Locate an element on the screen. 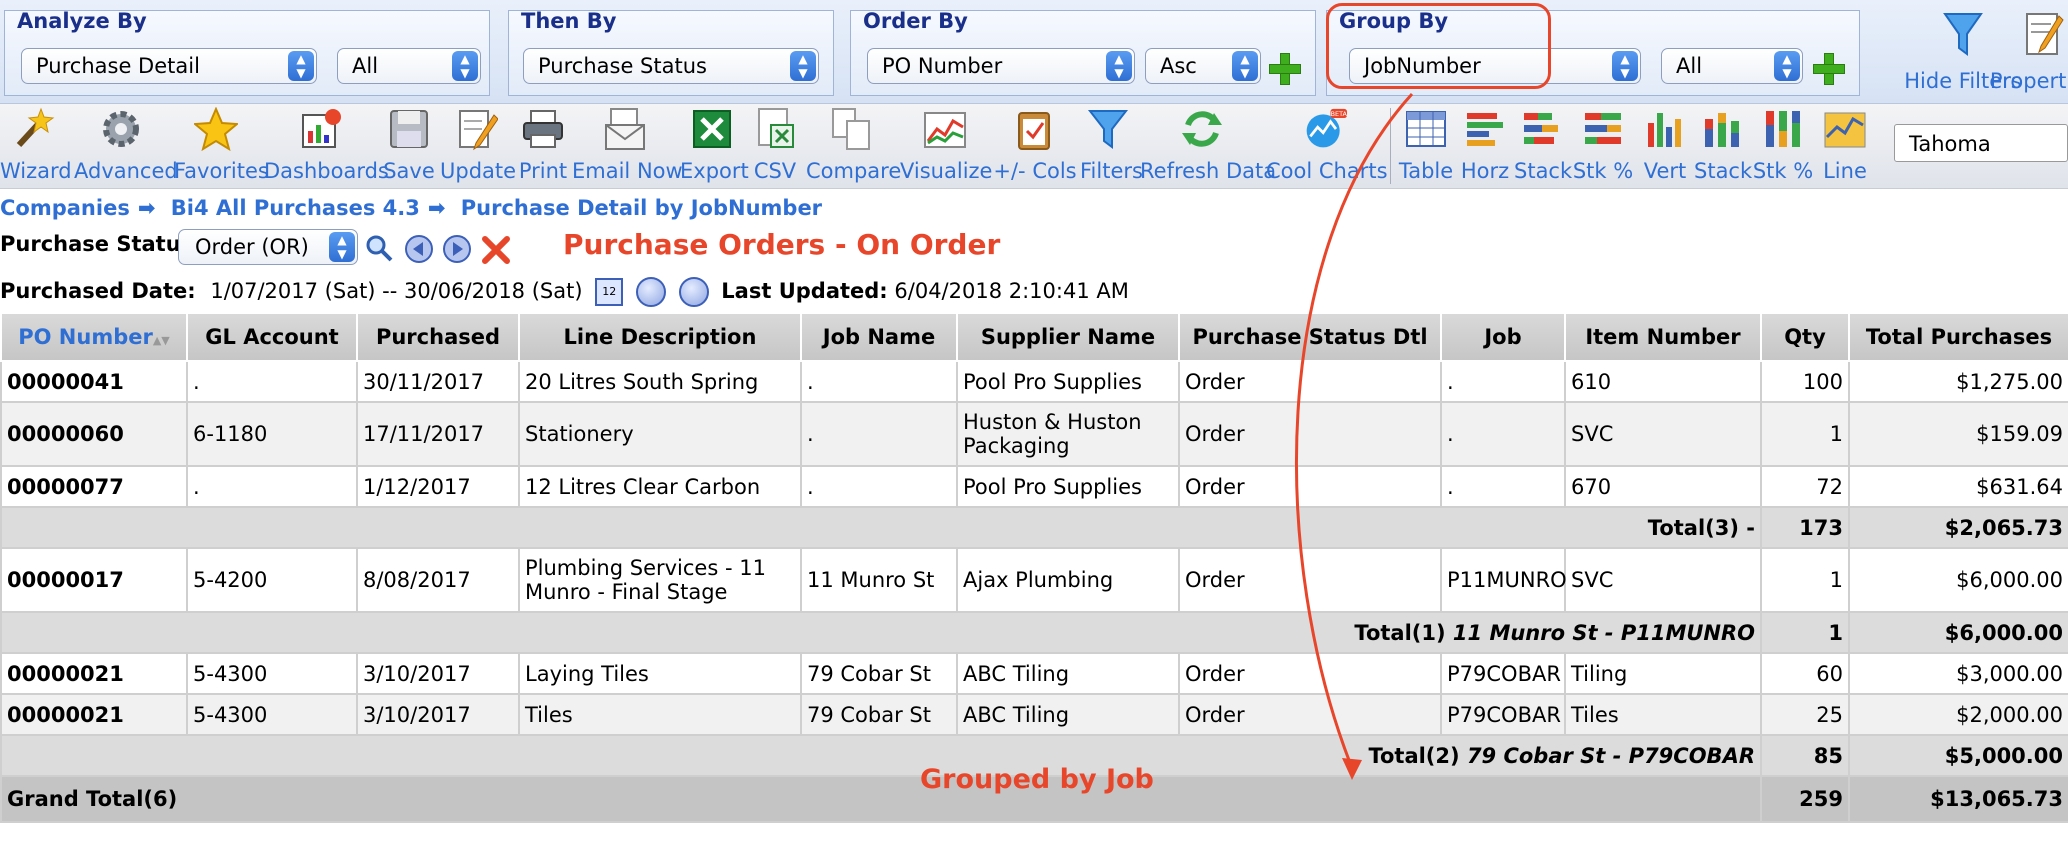 Image resolution: width=2068 pixels, height=848 pixels. purchased-cell: 30/11/2017 is located at coordinates (438, 381).